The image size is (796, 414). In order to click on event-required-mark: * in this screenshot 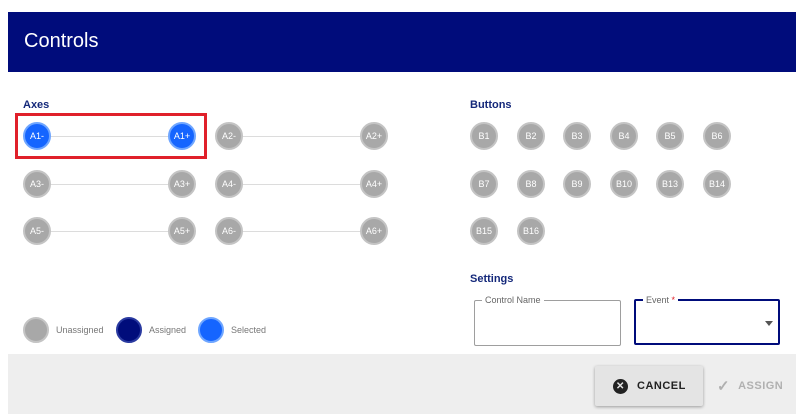, I will do `click(673, 300)`.